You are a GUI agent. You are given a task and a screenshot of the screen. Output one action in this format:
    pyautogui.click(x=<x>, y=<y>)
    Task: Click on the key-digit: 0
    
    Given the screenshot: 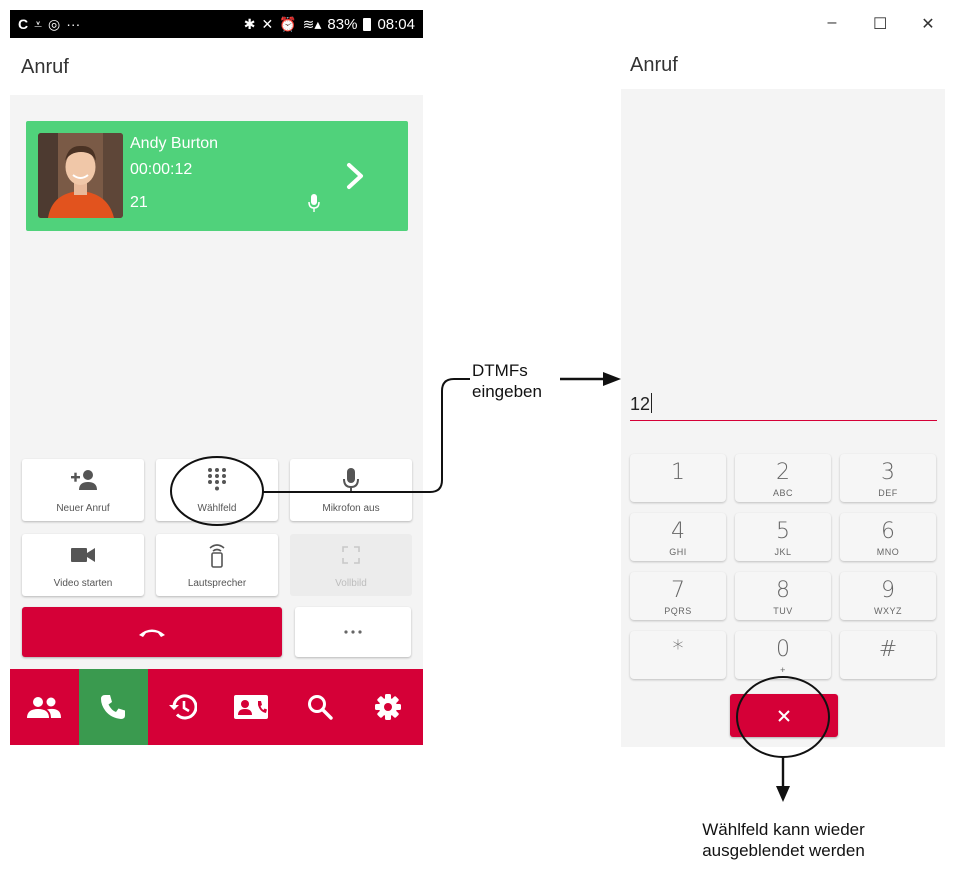 What is the action you would take?
    pyautogui.click(x=783, y=649)
    